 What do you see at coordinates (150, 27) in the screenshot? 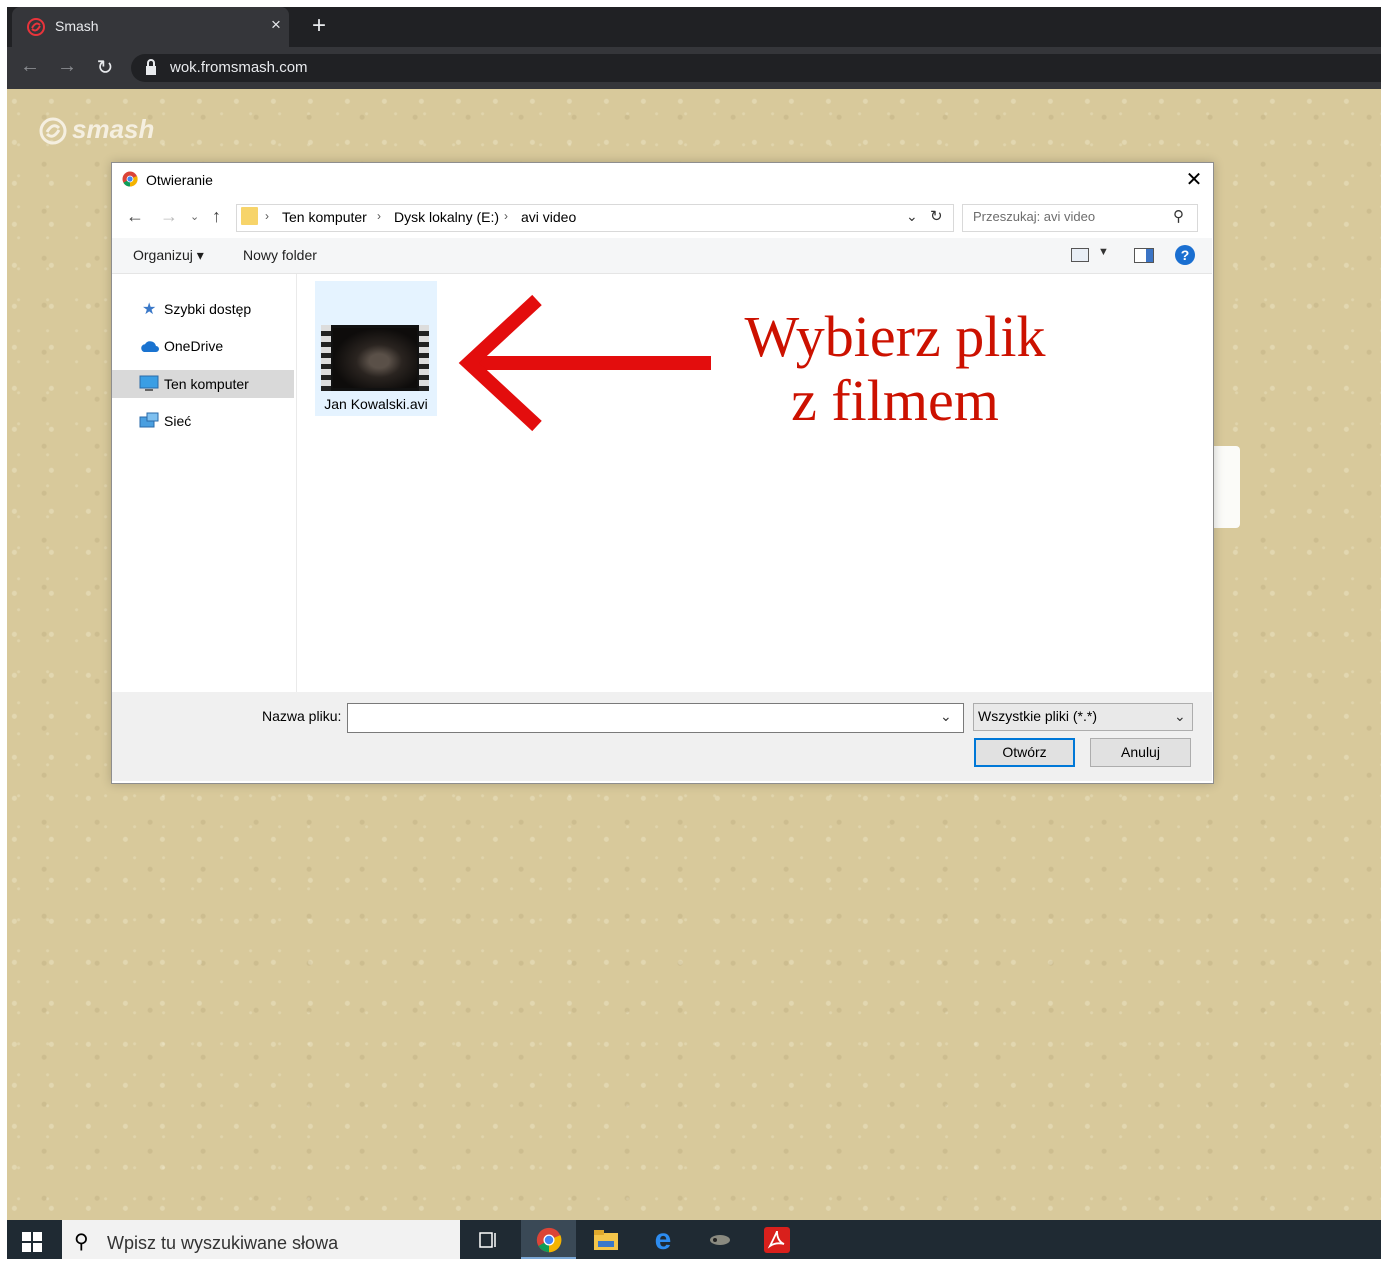
I see `browser-tab` at bounding box center [150, 27].